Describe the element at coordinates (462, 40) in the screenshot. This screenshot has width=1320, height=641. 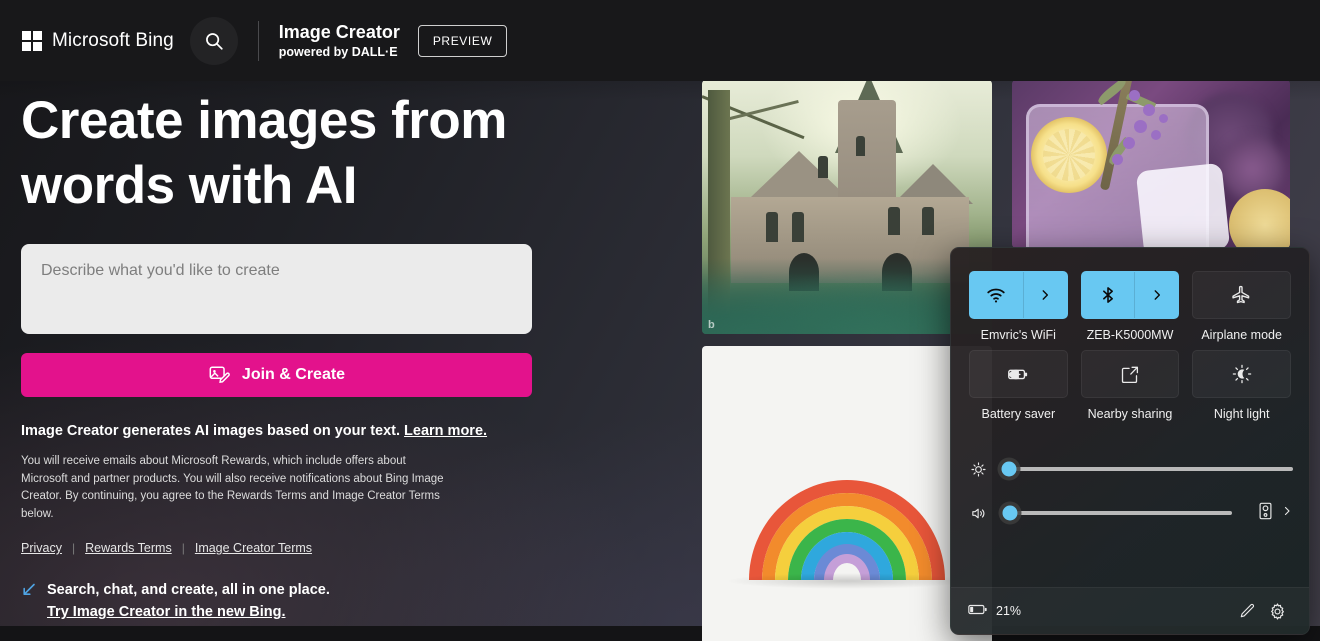
I see `preview-badge: PREVIEW` at that location.